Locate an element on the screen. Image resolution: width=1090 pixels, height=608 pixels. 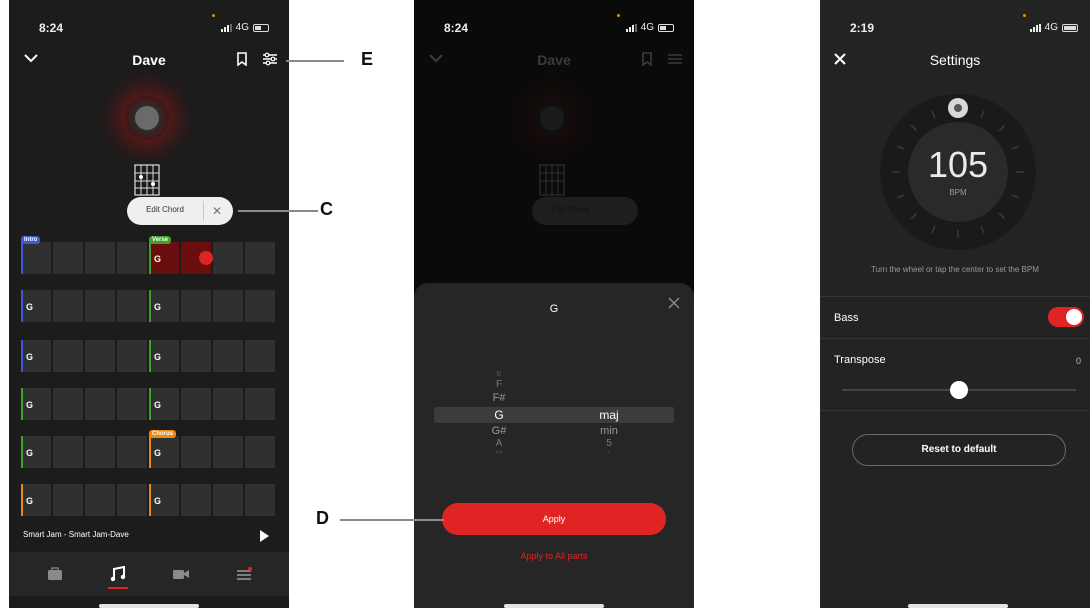
chord-cell-active is located at coordinates (197, 258).